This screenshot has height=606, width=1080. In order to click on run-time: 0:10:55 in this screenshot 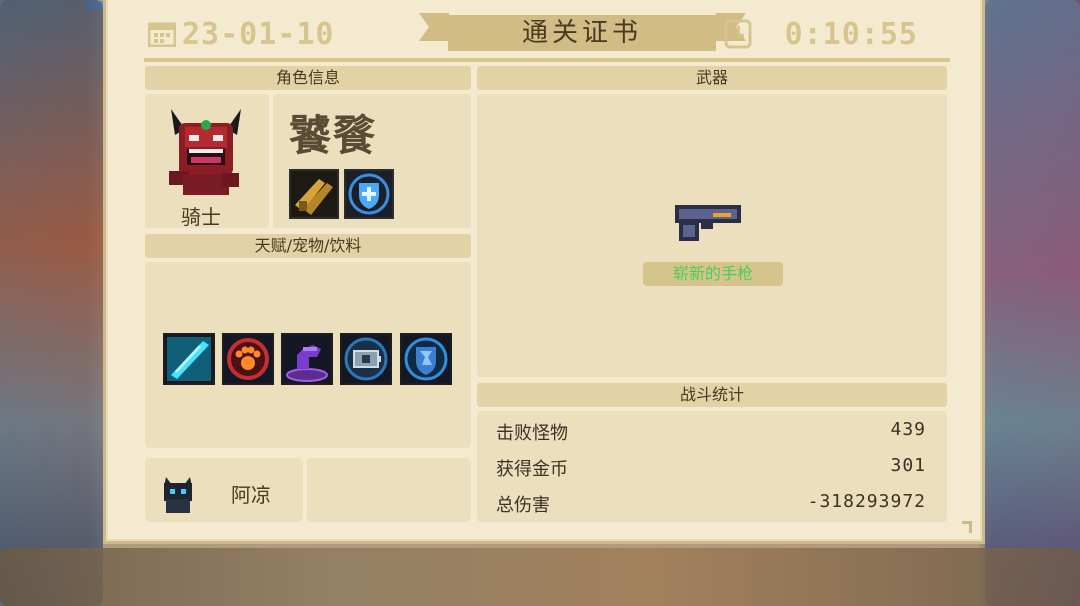, I will do `click(851, 34)`.